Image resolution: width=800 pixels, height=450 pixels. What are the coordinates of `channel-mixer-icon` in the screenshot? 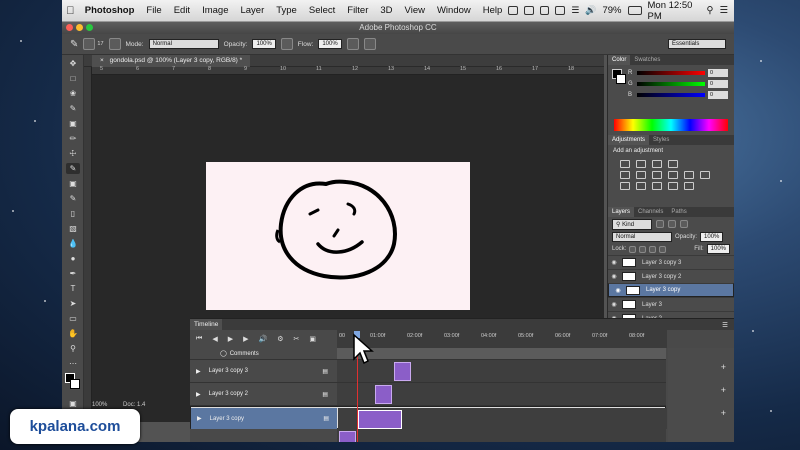 It's located at (689, 175).